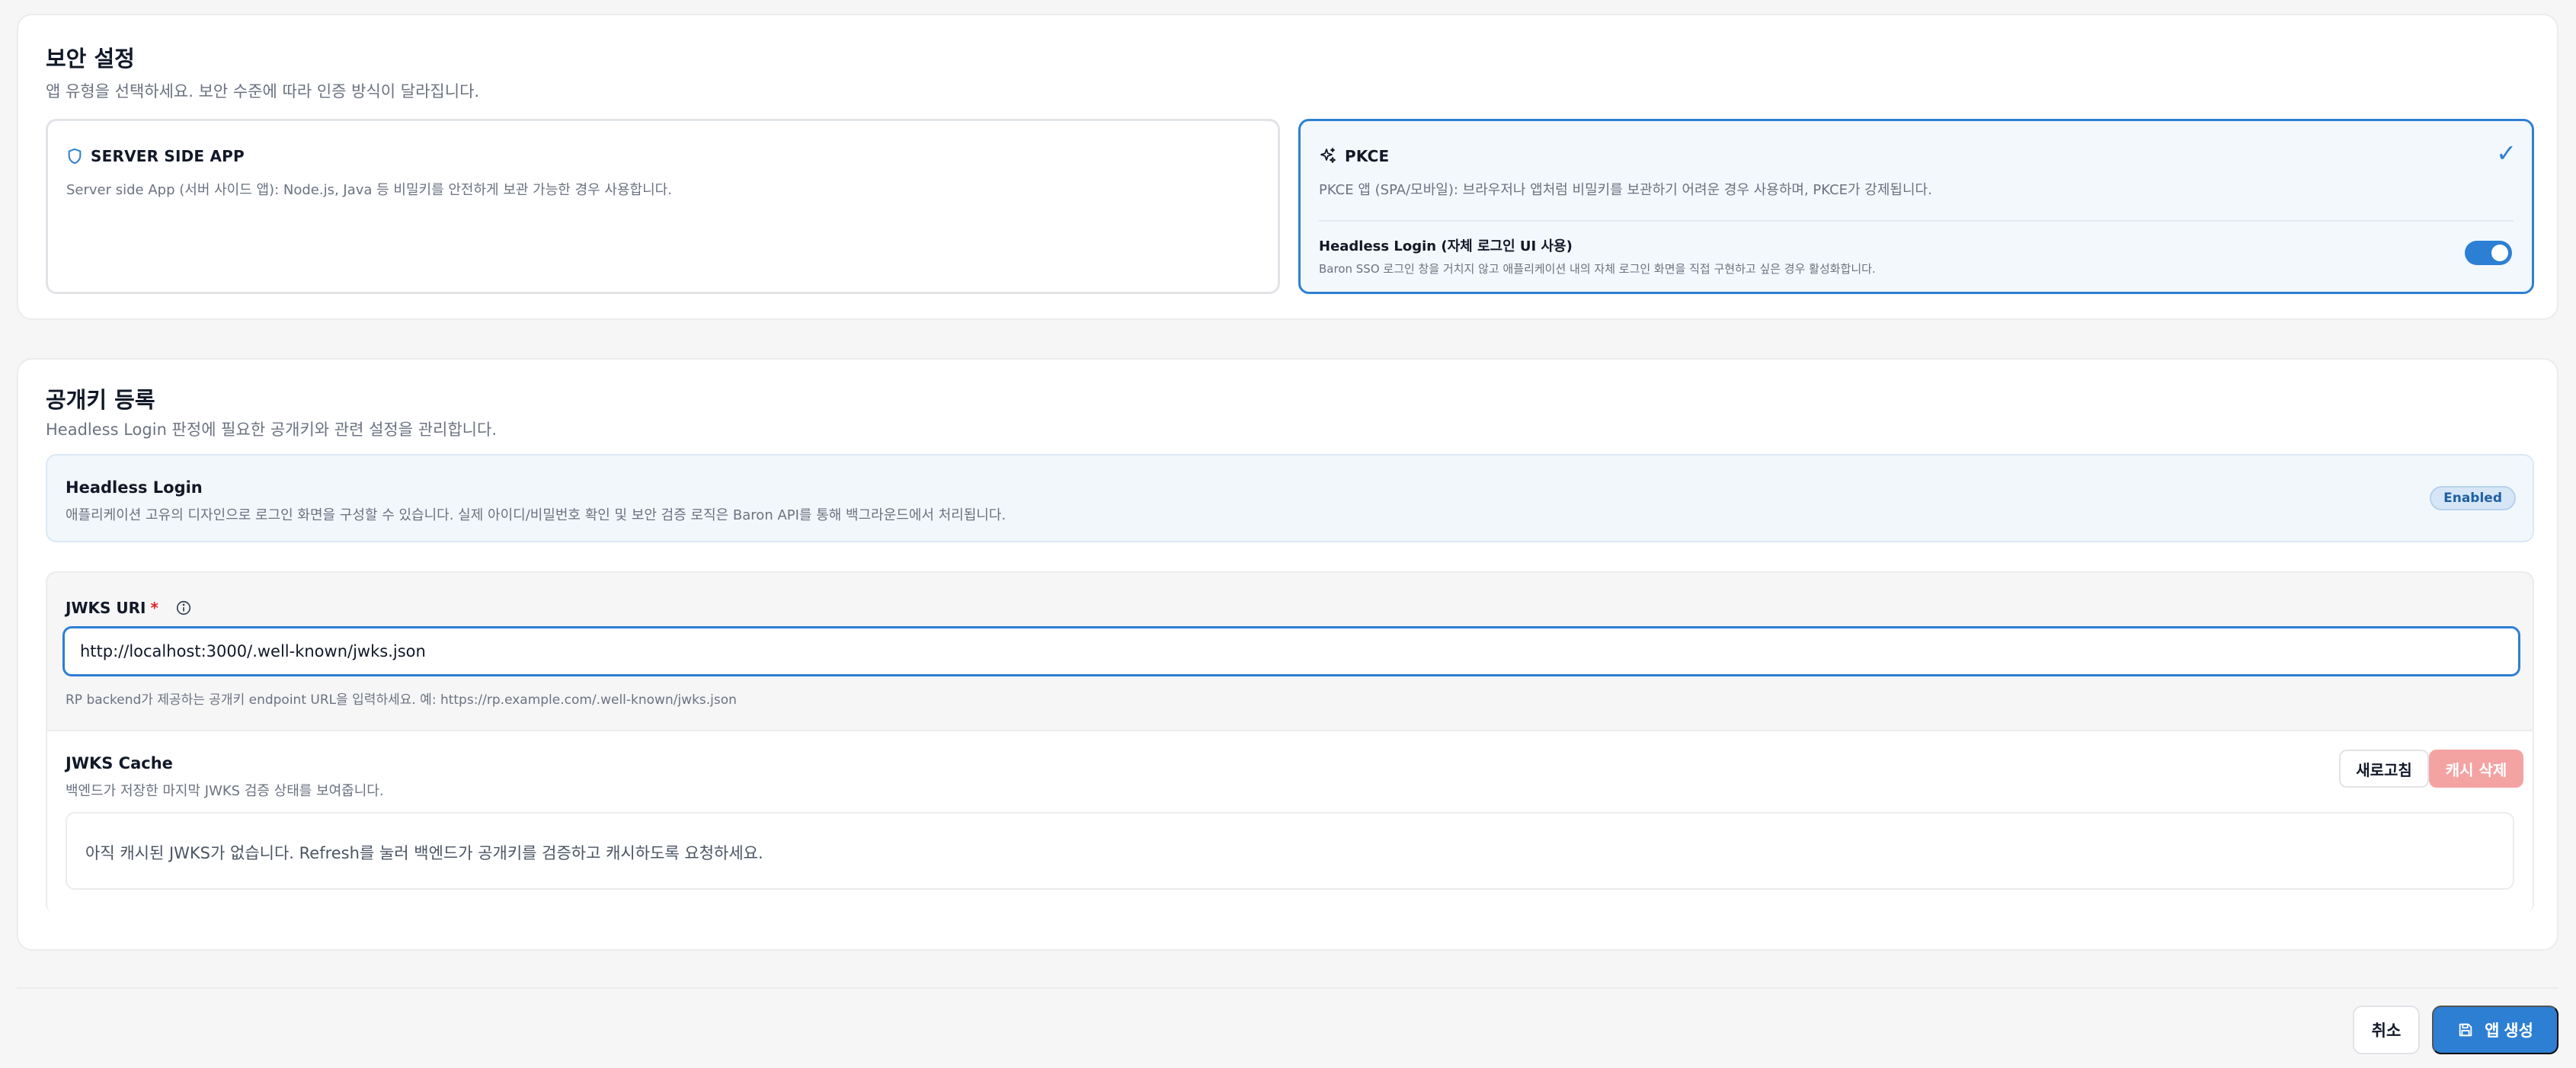  What do you see at coordinates (2488, 253) in the screenshot?
I see `headless-login-toggle` at bounding box center [2488, 253].